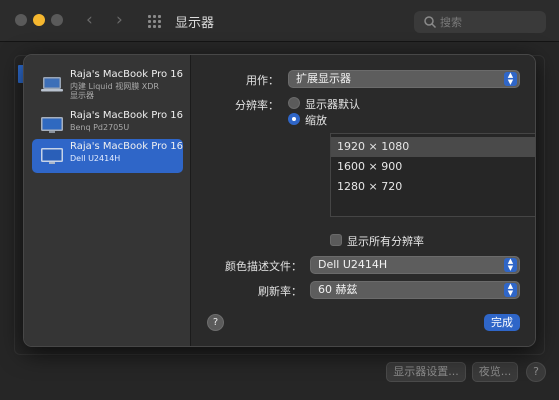 This screenshot has width=559, height=400. I want to click on forward-arrow-icon: ›, so click(119, 20).